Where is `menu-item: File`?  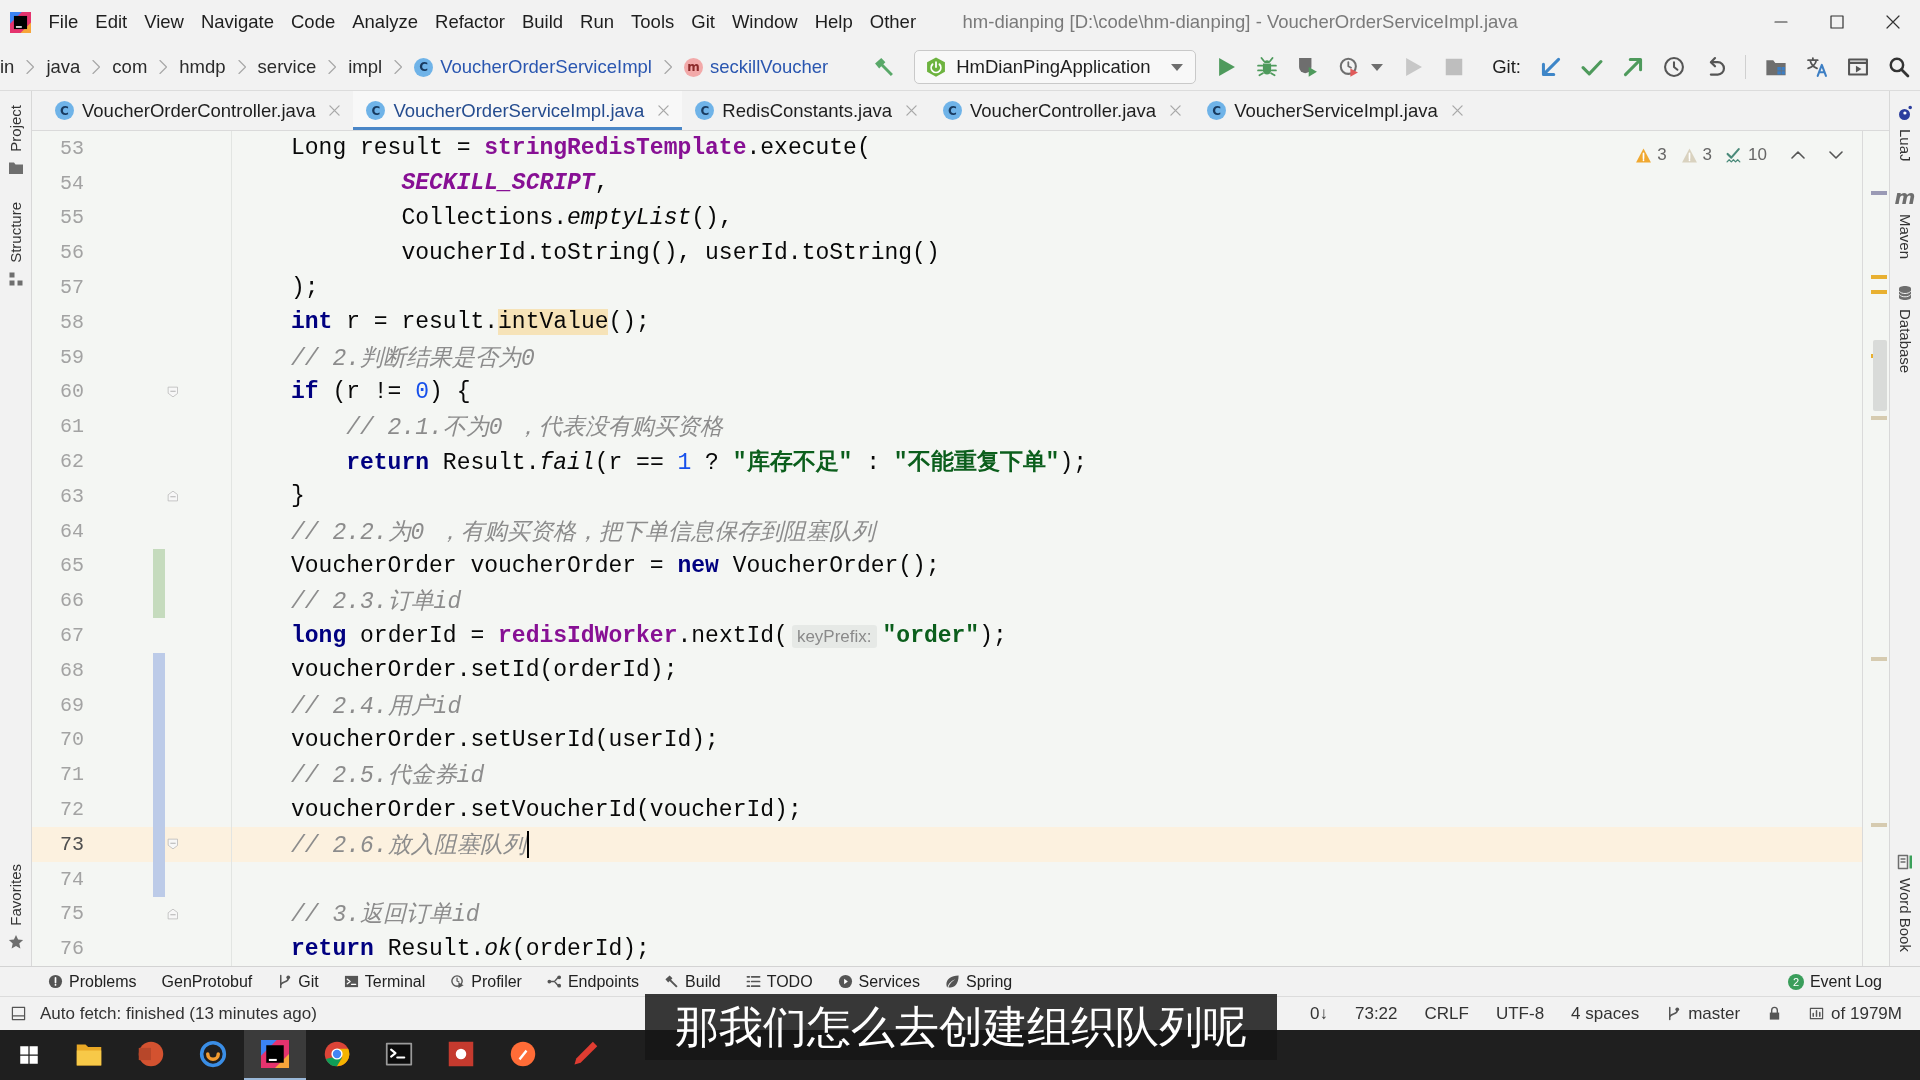 menu-item: File is located at coordinates (63, 22).